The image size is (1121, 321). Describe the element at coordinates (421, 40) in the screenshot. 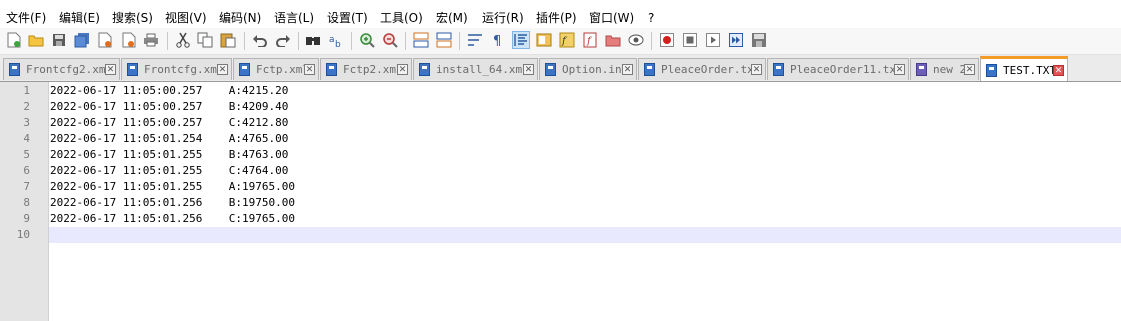

I see `sync-vertical-icon` at that location.